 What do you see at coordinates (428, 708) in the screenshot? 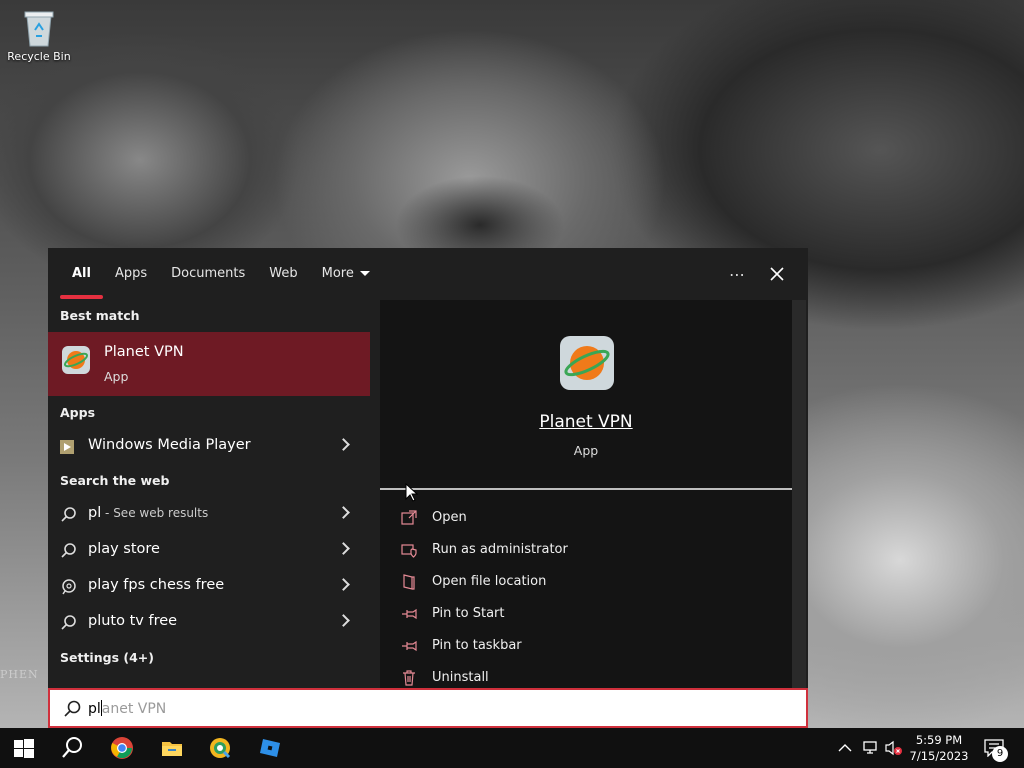
I see `search-input: planet VPN` at bounding box center [428, 708].